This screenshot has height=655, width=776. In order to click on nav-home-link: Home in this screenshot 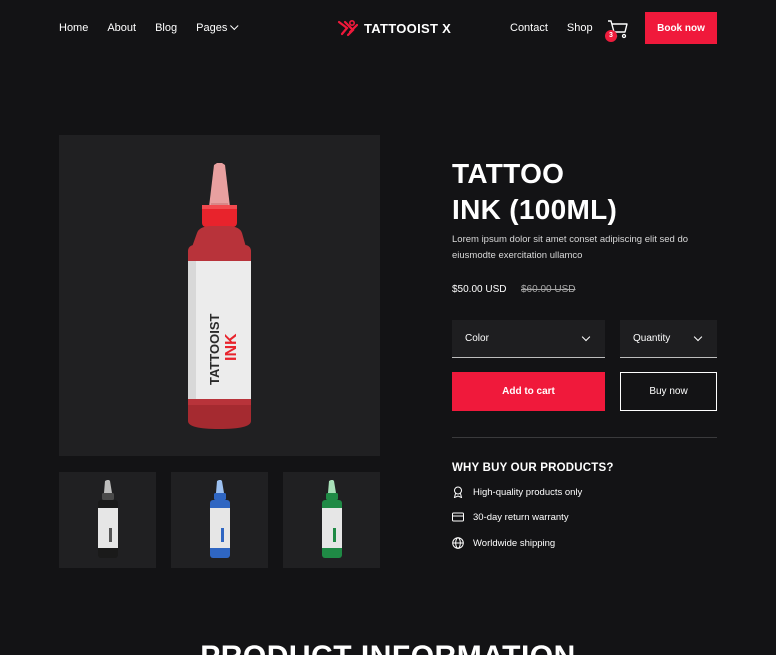, I will do `click(73, 28)`.